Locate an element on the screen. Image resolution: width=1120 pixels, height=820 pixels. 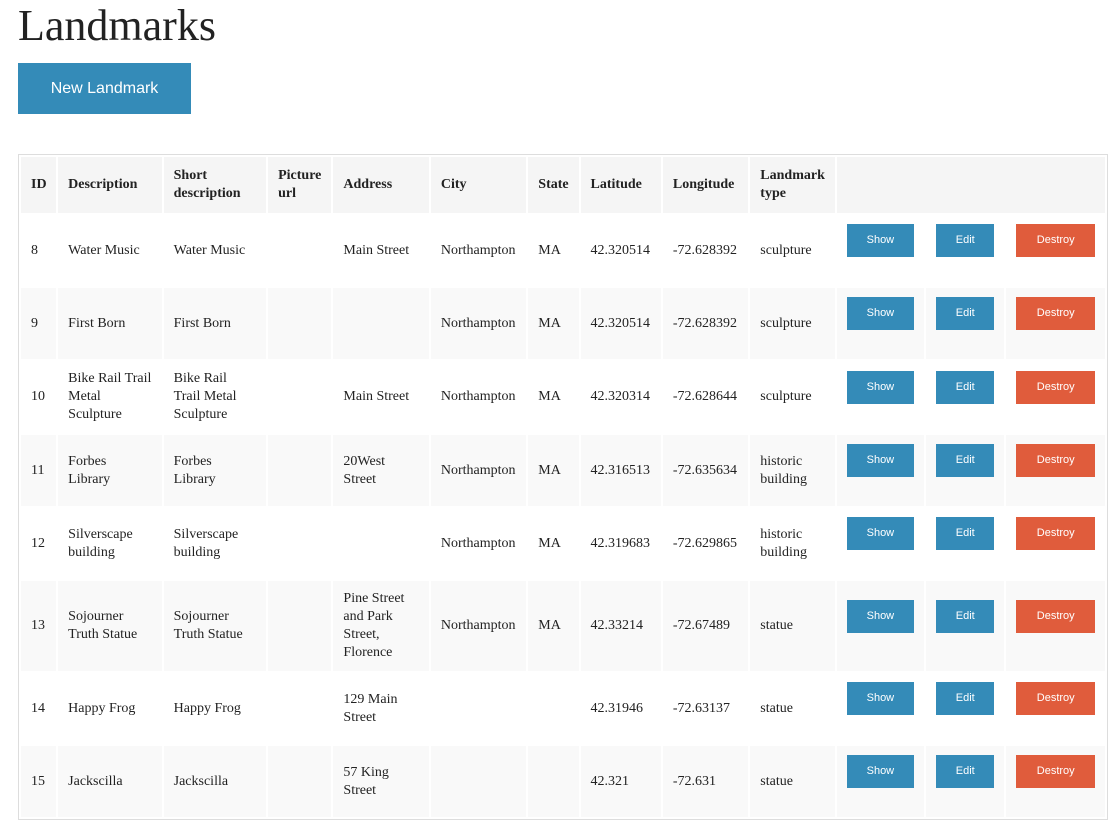
header-short-description: Short description is located at coordinates (215, 185).